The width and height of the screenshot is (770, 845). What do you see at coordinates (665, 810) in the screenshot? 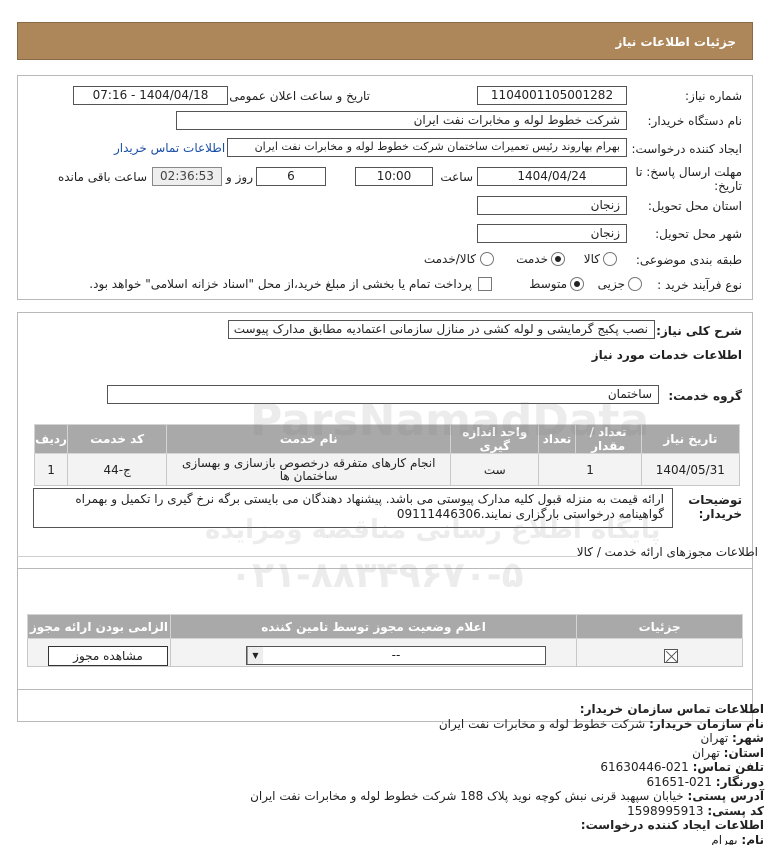
I see `contact-postal-value: 1598995913` at bounding box center [665, 810].